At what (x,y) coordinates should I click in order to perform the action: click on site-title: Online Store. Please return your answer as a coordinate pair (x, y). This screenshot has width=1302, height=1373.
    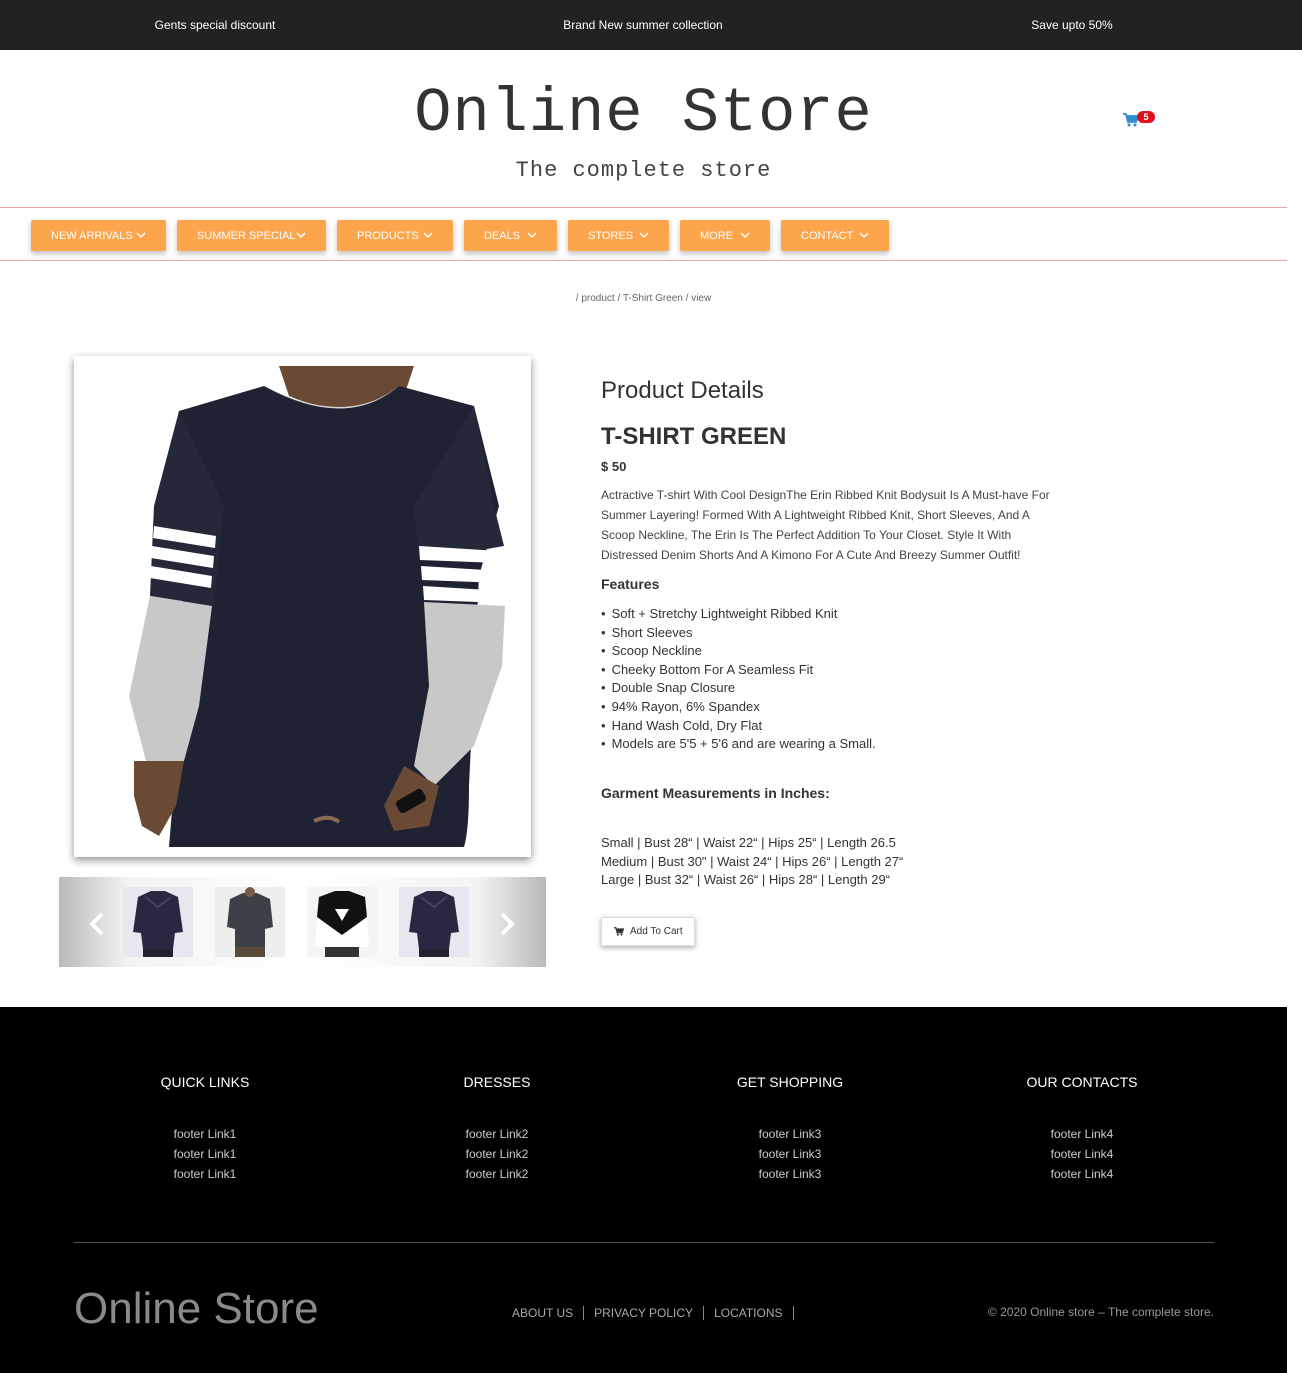
    Looking at the image, I should click on (643, 113).